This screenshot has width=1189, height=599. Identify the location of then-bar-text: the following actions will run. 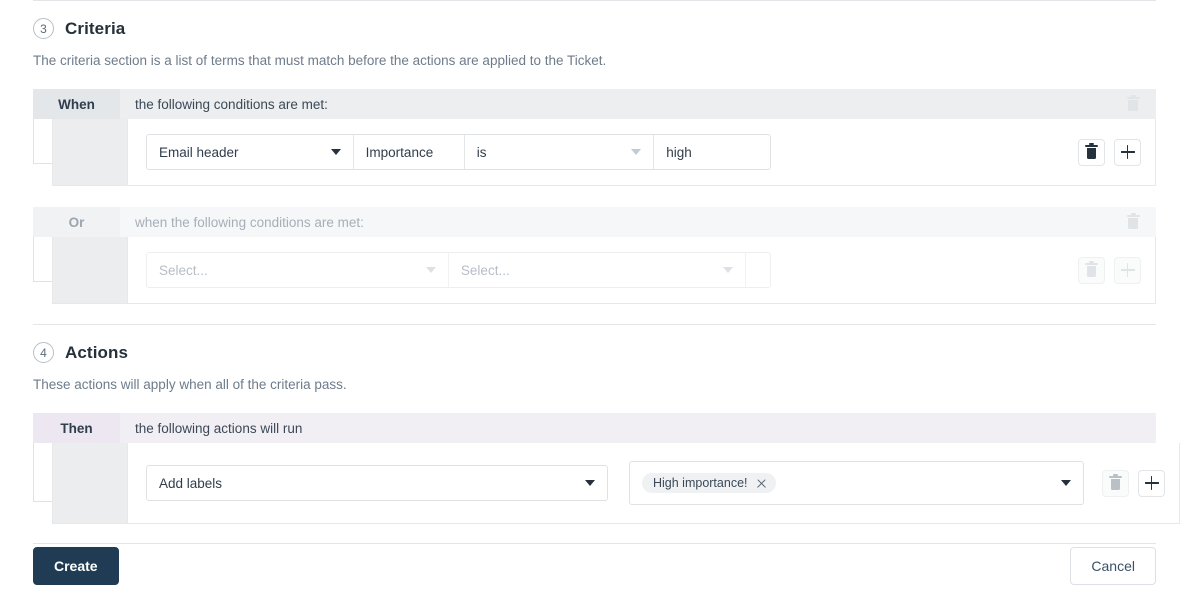
(219, 428).